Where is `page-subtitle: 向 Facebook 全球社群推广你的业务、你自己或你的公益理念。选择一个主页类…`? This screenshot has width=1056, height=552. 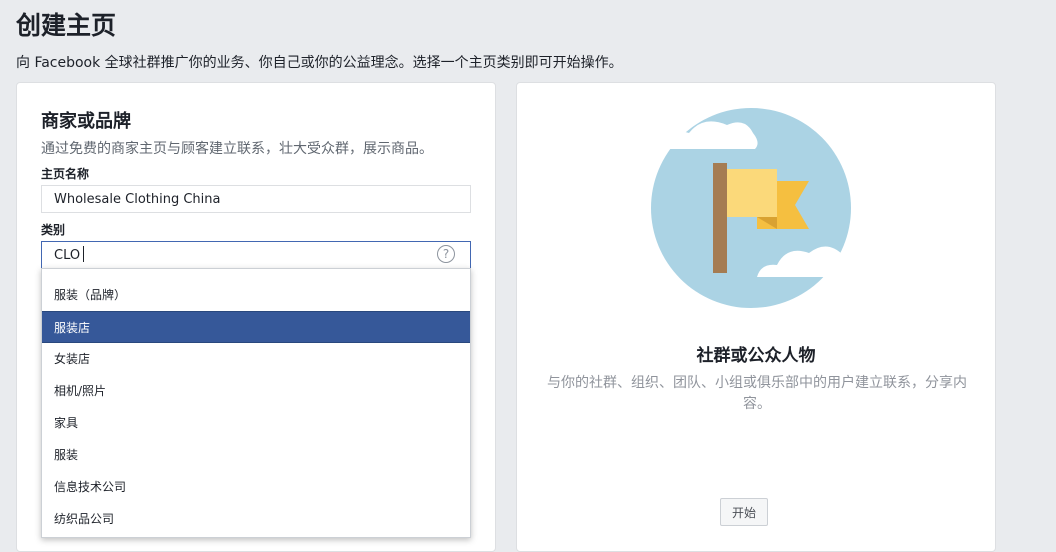
page-subtitle: 向 Facebook 全球社群推广你的业务、你自己或你的公益理念。选择一个主页类… is located at coordinates (319, 63).